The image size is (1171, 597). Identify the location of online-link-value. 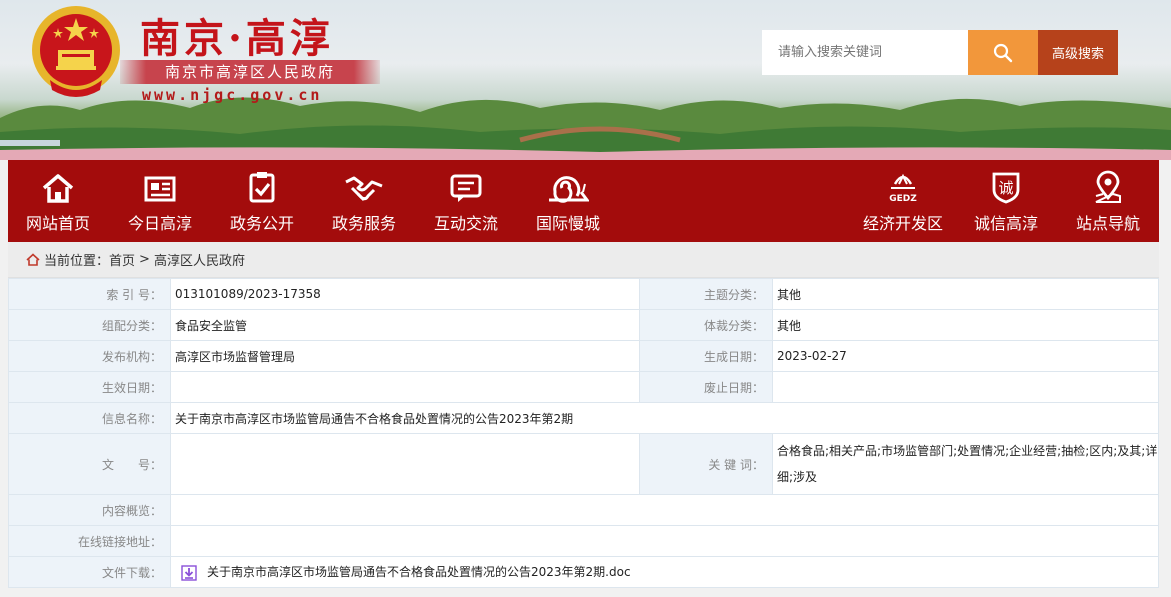
(664, 541).